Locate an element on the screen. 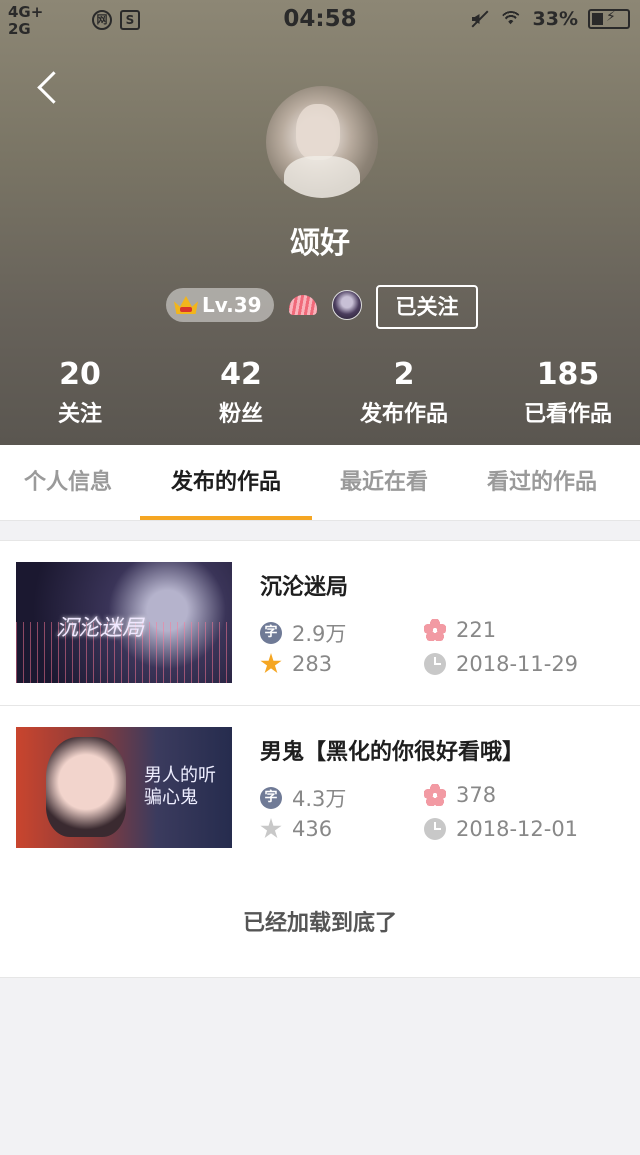  shell-badge-icon is located at coordinates (303, 305).